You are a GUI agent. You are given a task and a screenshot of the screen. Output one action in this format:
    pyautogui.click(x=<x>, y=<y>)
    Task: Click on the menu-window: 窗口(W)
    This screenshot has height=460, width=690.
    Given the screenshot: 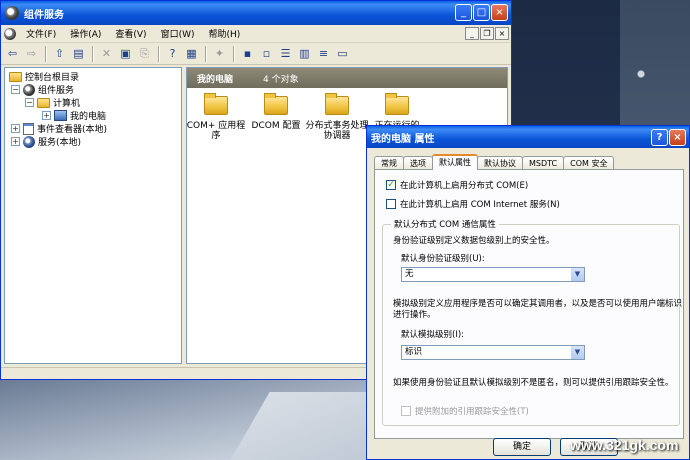 What is the action you would take?
    pyautogui.click(x=178, y=33)
    